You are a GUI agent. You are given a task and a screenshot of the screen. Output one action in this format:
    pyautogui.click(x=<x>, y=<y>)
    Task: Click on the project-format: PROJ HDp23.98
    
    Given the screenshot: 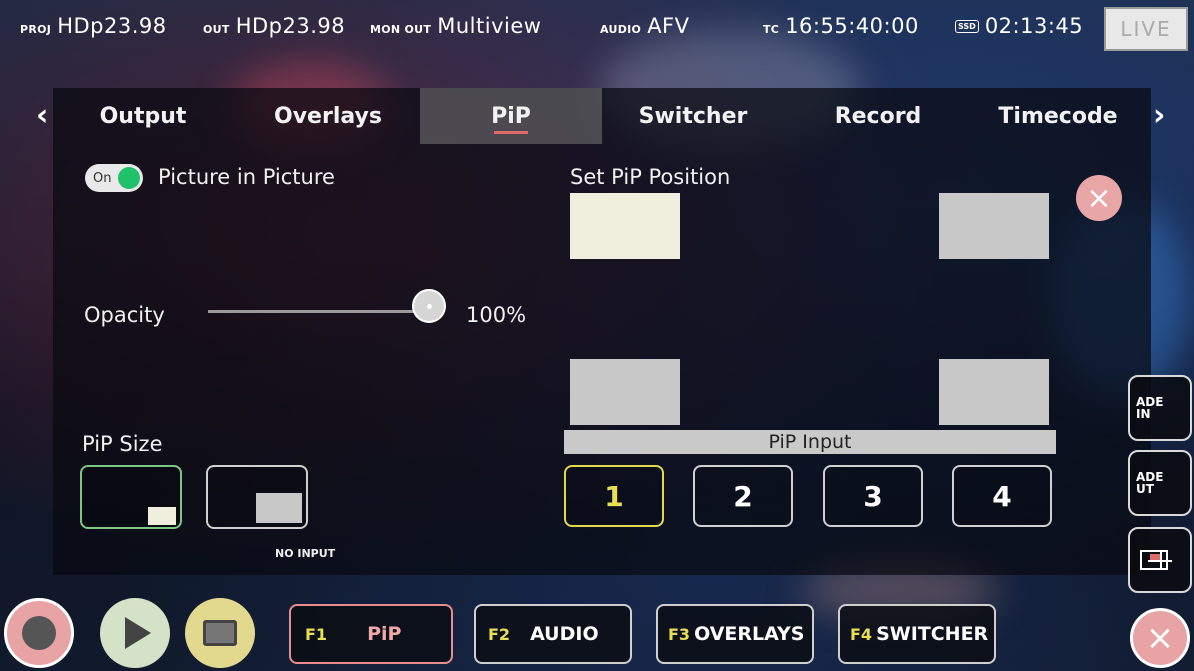 What is the action you would take?
    pyautogui.click(x=93, y=26)
    